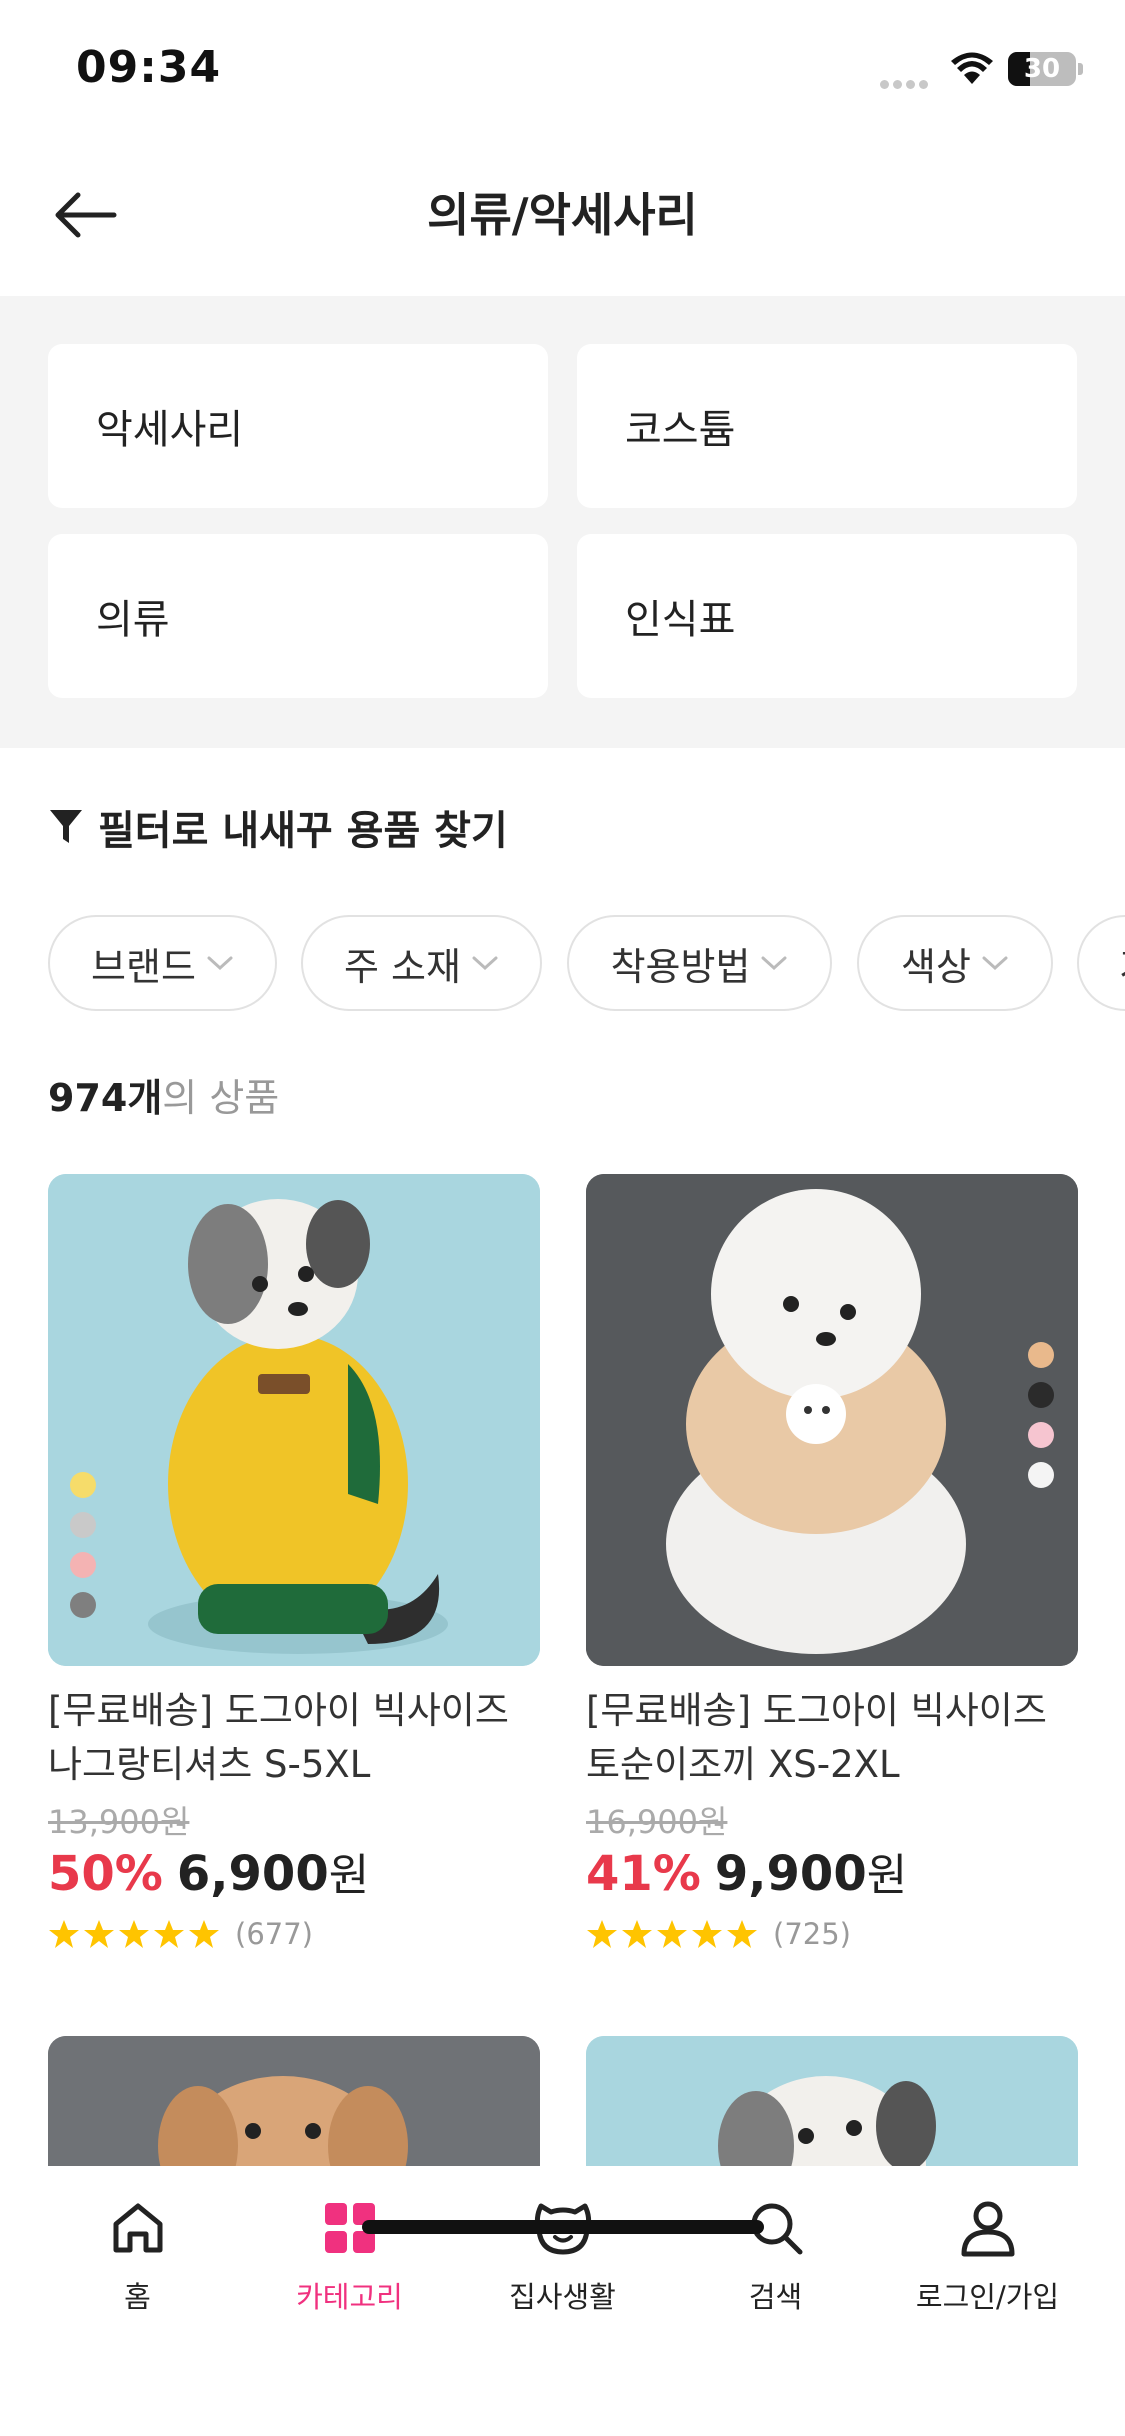 The width and height of the screenshot is (1125, 2436). Describe the element at coordinates (298, 426) in the screenshot. I see `subcategory-accessories: 악세사리` at that location.